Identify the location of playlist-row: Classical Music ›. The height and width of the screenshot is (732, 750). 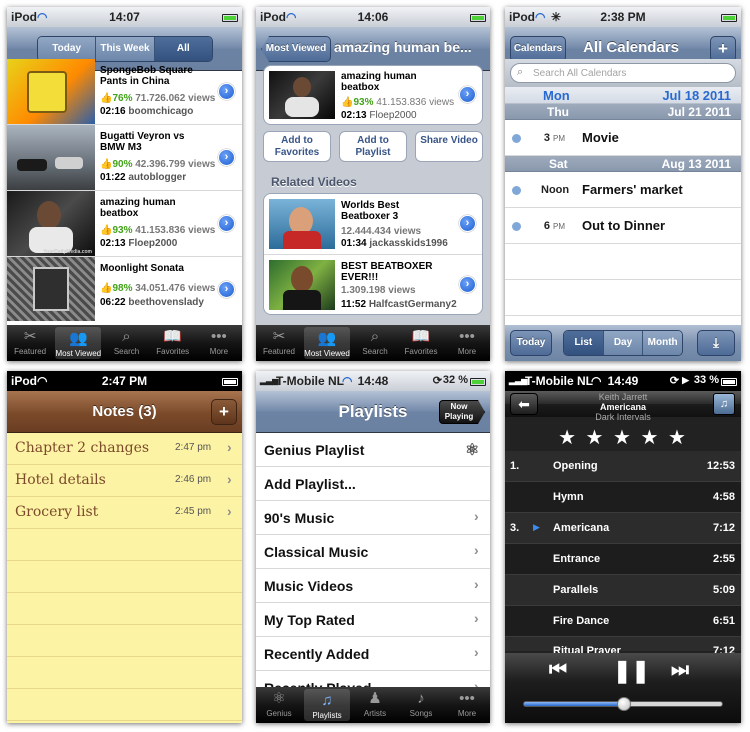
(373, 552).